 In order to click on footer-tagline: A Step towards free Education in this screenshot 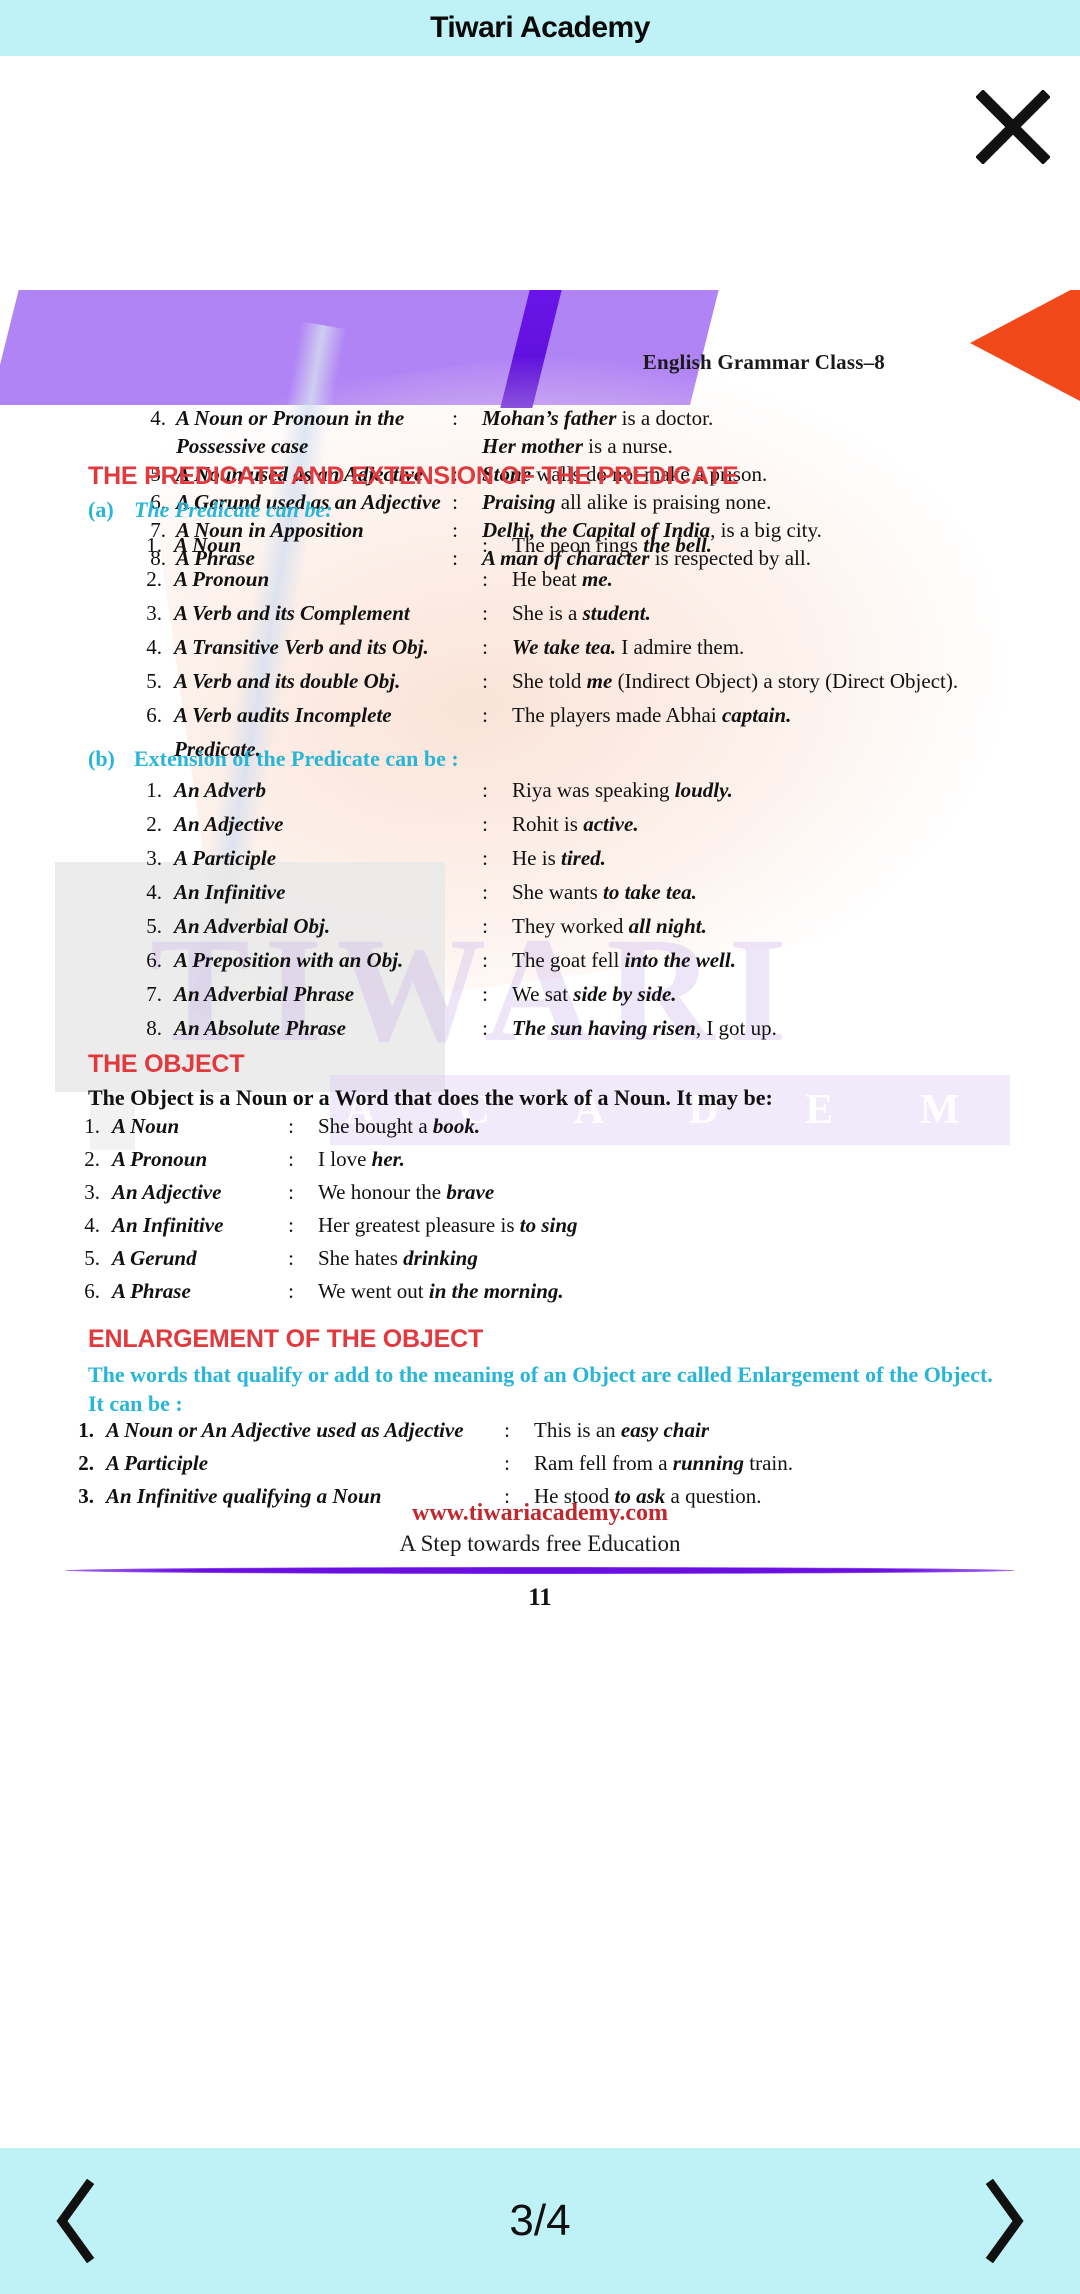, I will do `click(540, 1543)`.